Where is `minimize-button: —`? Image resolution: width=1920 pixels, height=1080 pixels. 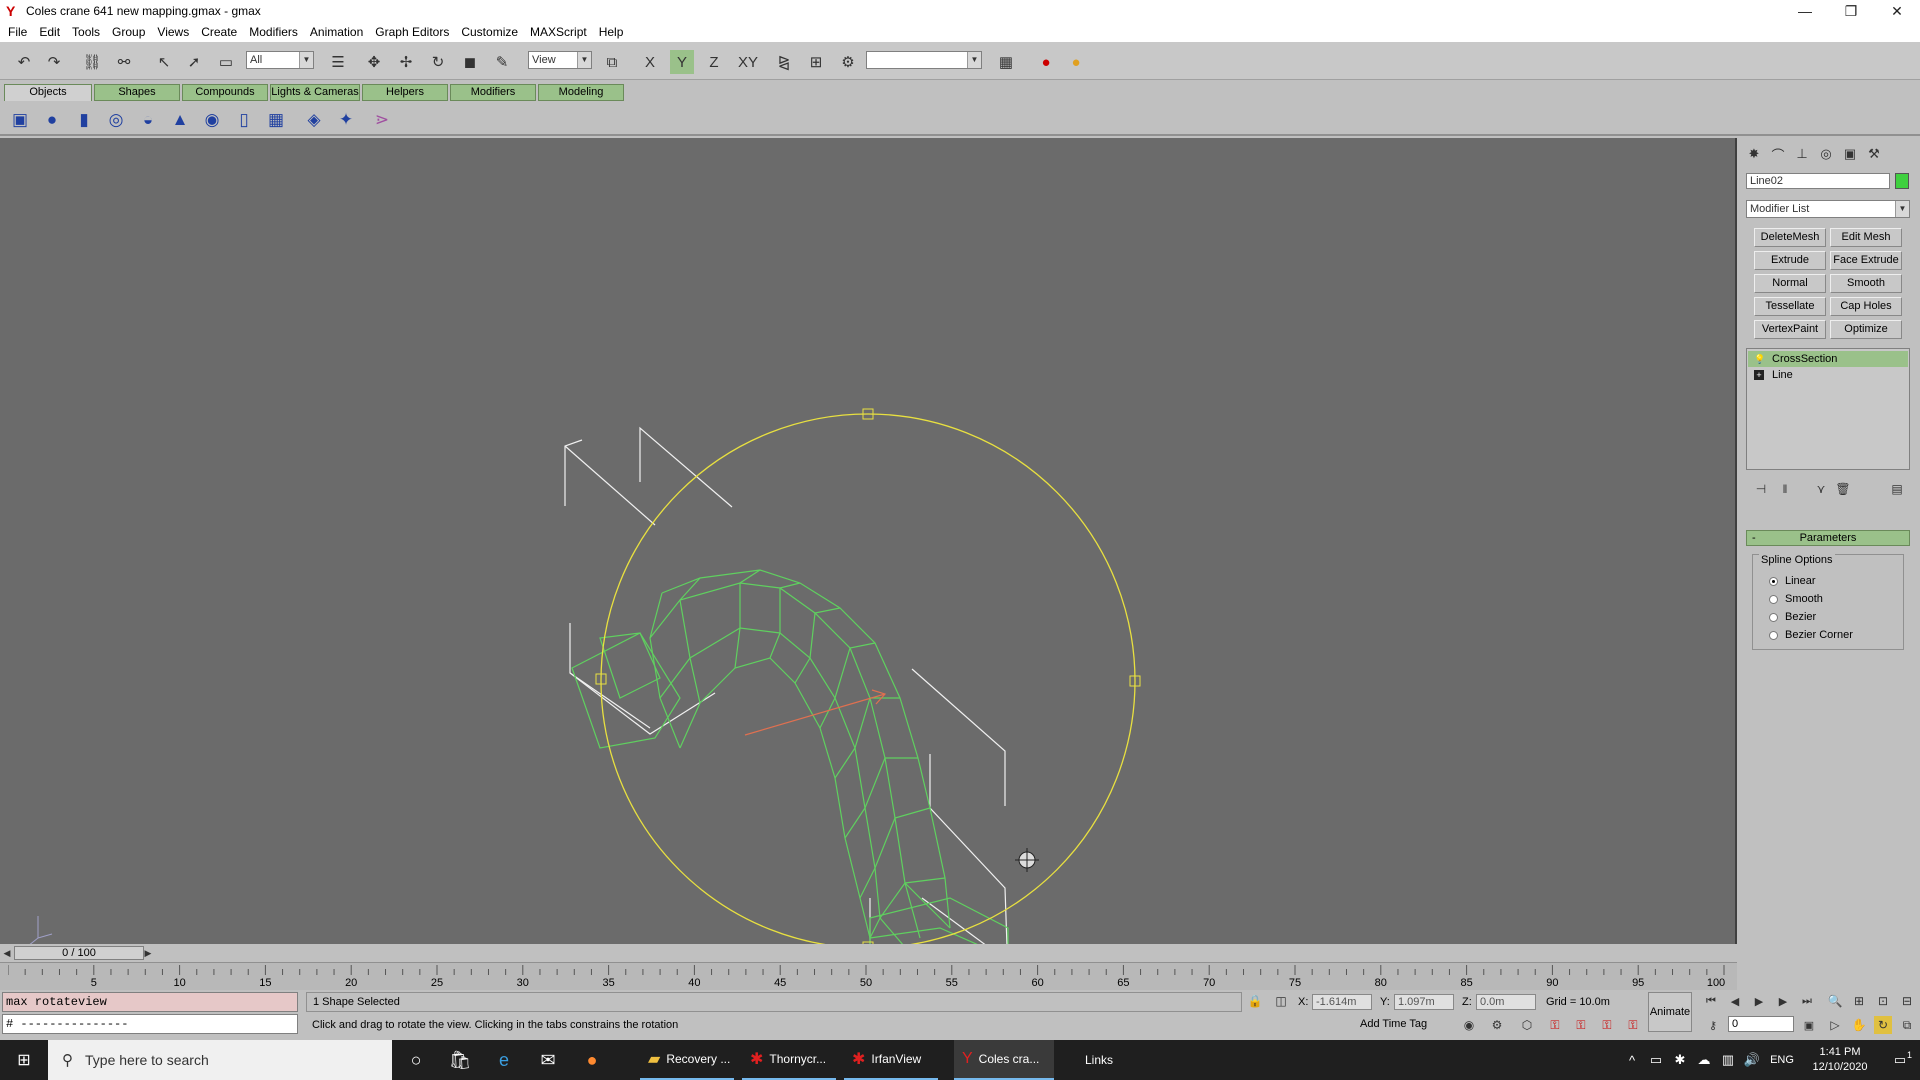
minimize-button: — is located at coordinates (1805, 11).